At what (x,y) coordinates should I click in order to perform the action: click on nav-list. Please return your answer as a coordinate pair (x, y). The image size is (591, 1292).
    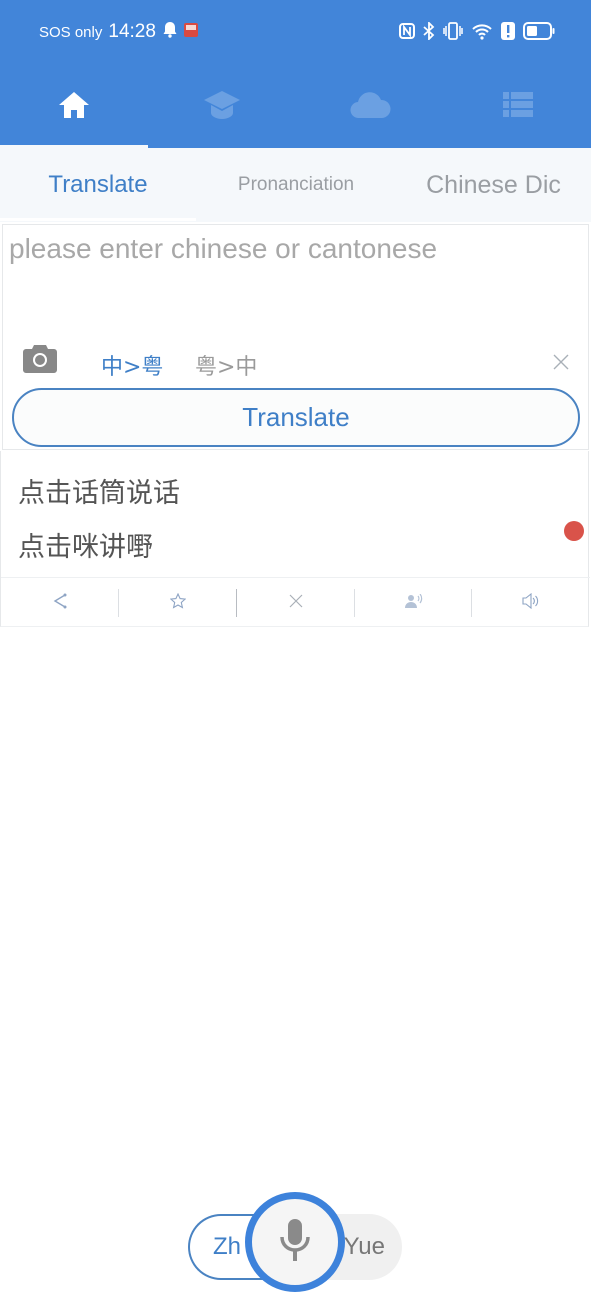
    Looking at the image, I should click on (517, 107).